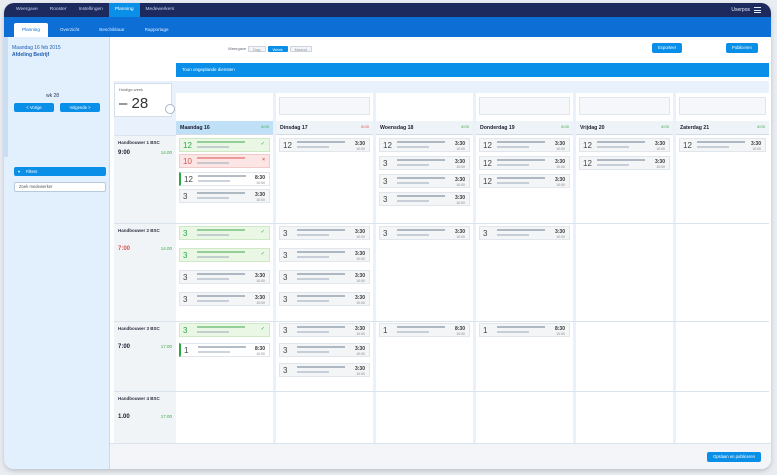 Image resolution: width=777 pixels, height=475 pixels. Describe the element at coordinates (440, 456) in the screenshot. I see `bottom-bar: Opslaan en publiceren` at that location.